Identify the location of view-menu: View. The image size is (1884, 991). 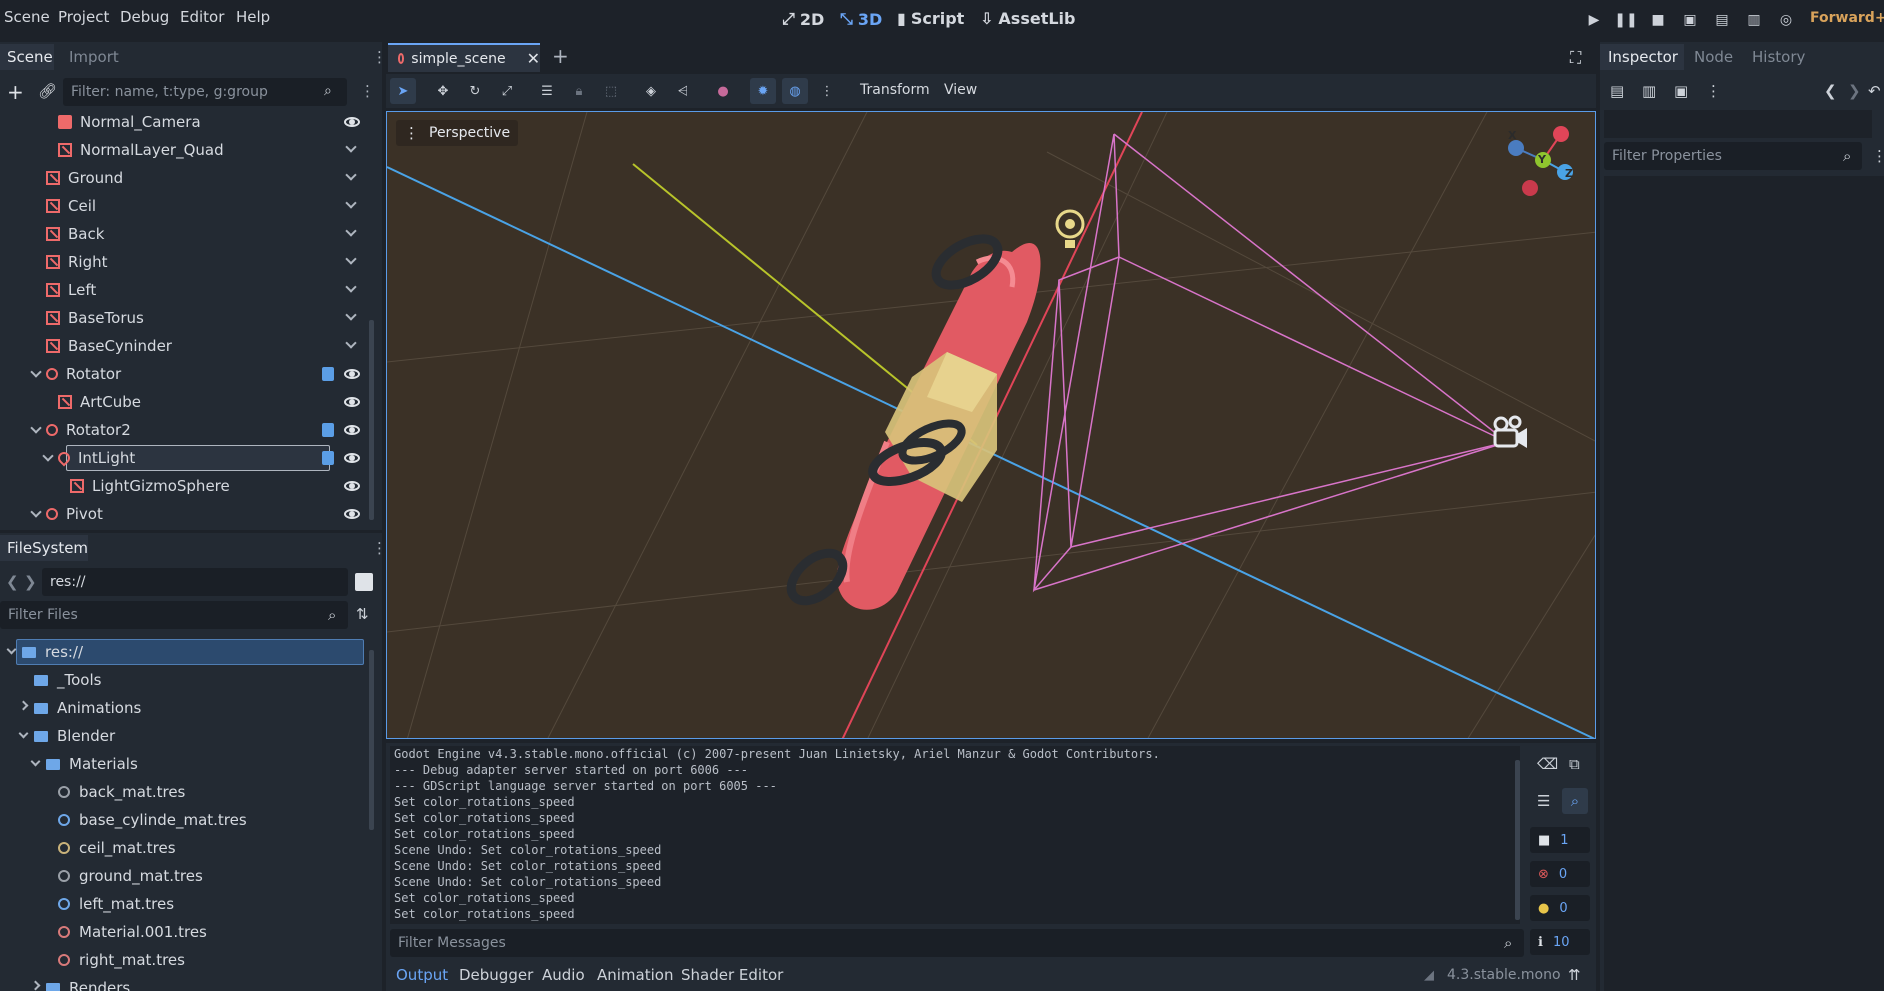
(960, 90).